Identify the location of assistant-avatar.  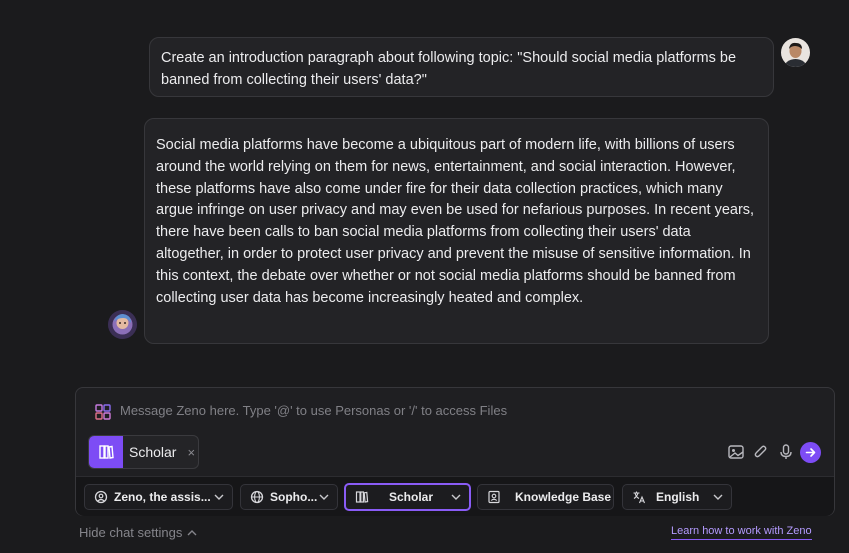
(122, 324).